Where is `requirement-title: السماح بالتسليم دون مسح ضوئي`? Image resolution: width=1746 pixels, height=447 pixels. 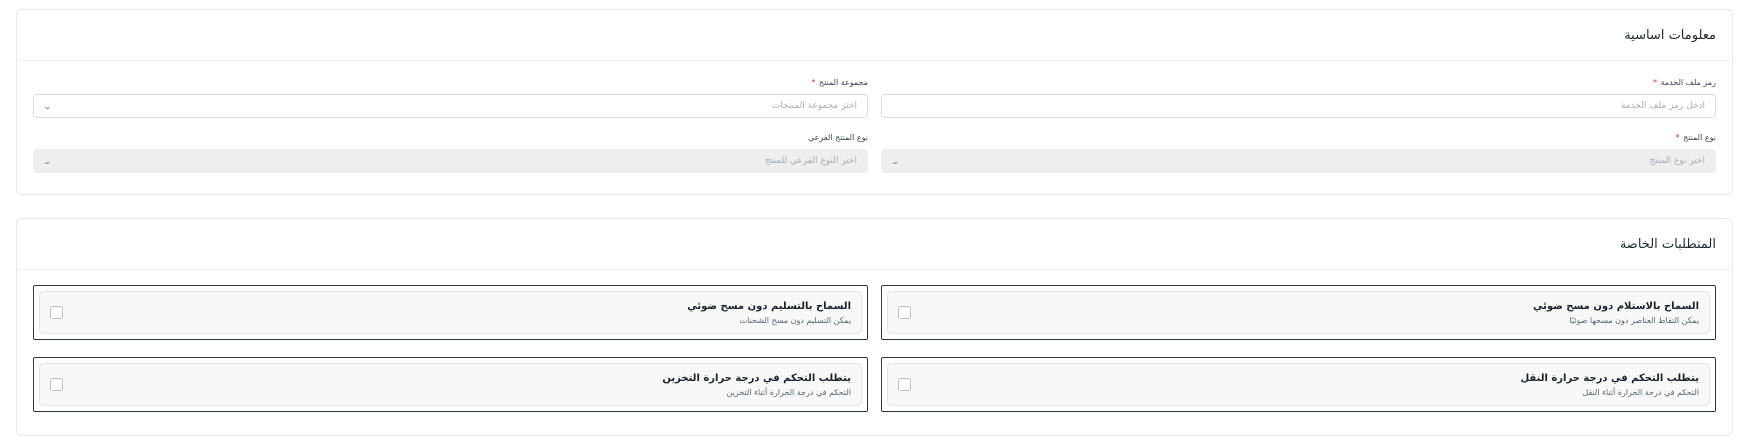 requirement-title: السماح بالتسليم دون مسح ضوئي is located at coordinates (769, 306).